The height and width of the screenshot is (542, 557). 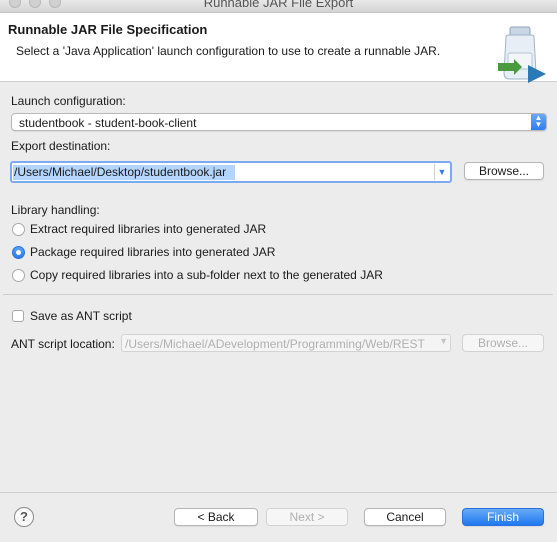 What do you see at coordinates (55, 210) in the screenshot?
I see `library-handling-label: Library handling:` at bounding box center [55, 210].